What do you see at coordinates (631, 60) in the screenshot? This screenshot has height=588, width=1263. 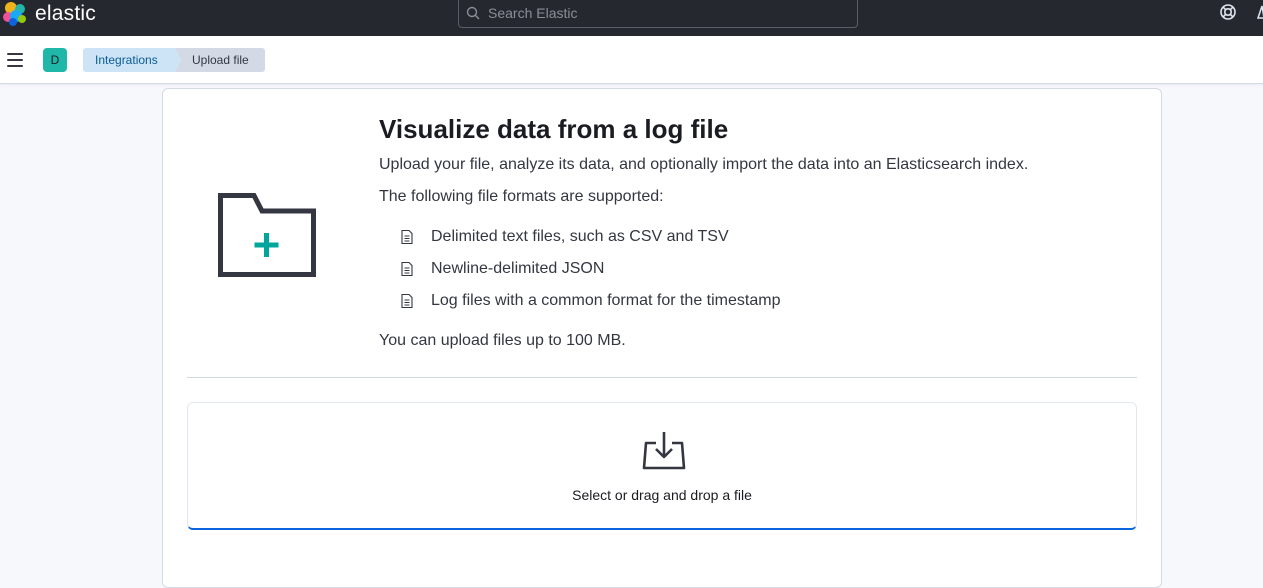 I see `breadcrumb-bar: D Integrations Upload file` at bounding box center [631, 60].